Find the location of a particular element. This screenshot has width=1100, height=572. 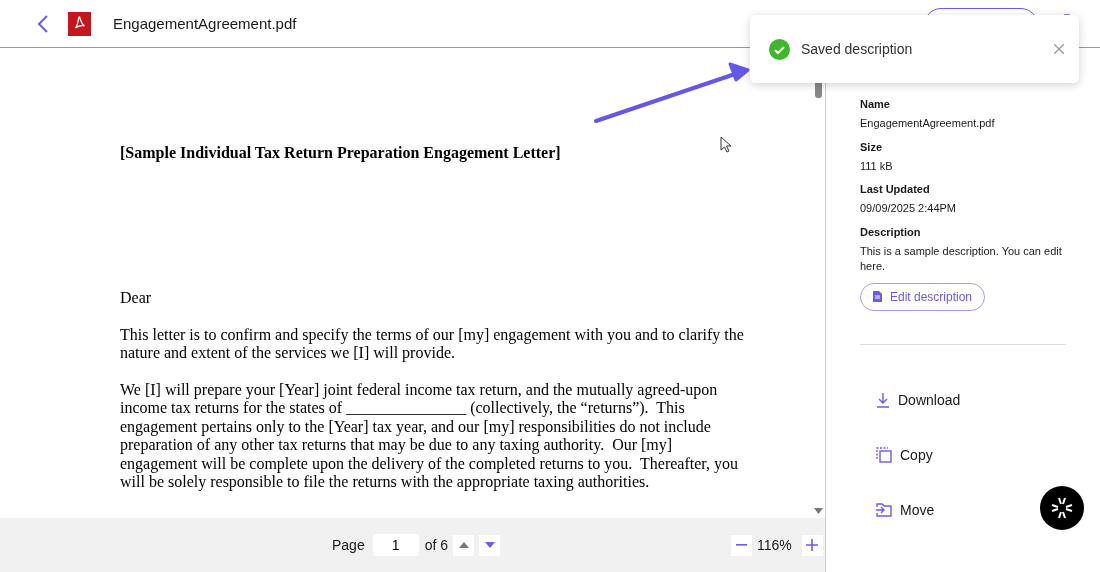

mouse-cursor-icon is located at coordinates (726, 144).